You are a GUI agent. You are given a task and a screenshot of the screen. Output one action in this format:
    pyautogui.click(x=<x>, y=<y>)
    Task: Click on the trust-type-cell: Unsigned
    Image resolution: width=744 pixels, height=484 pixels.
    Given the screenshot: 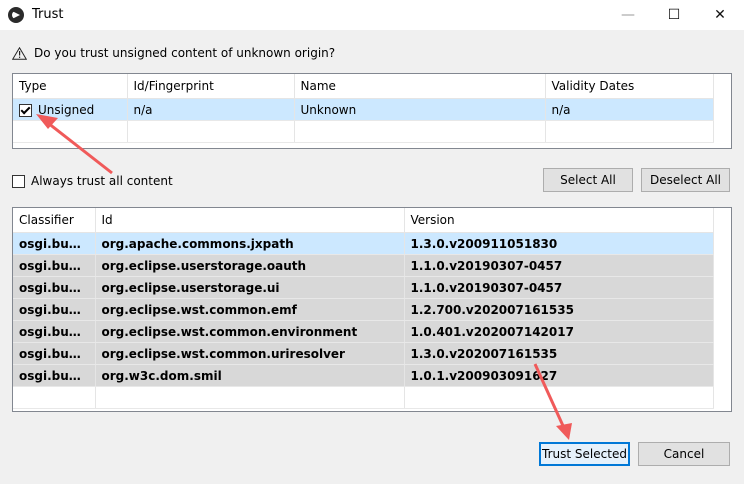 What is the action you would take?
    pyautogui.click(x=70, y=109)
    